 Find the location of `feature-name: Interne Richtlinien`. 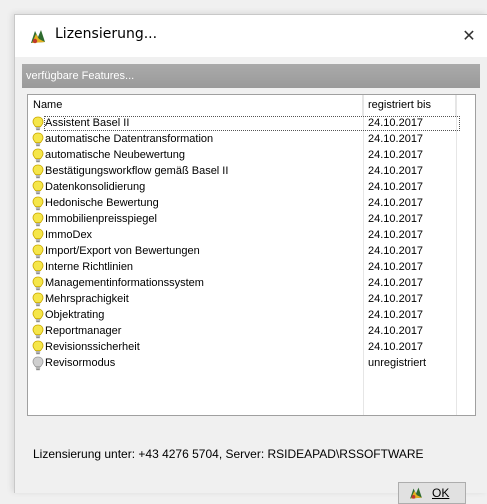

feature-name: Interne Richtlinien is located at coordinates (89, 267).